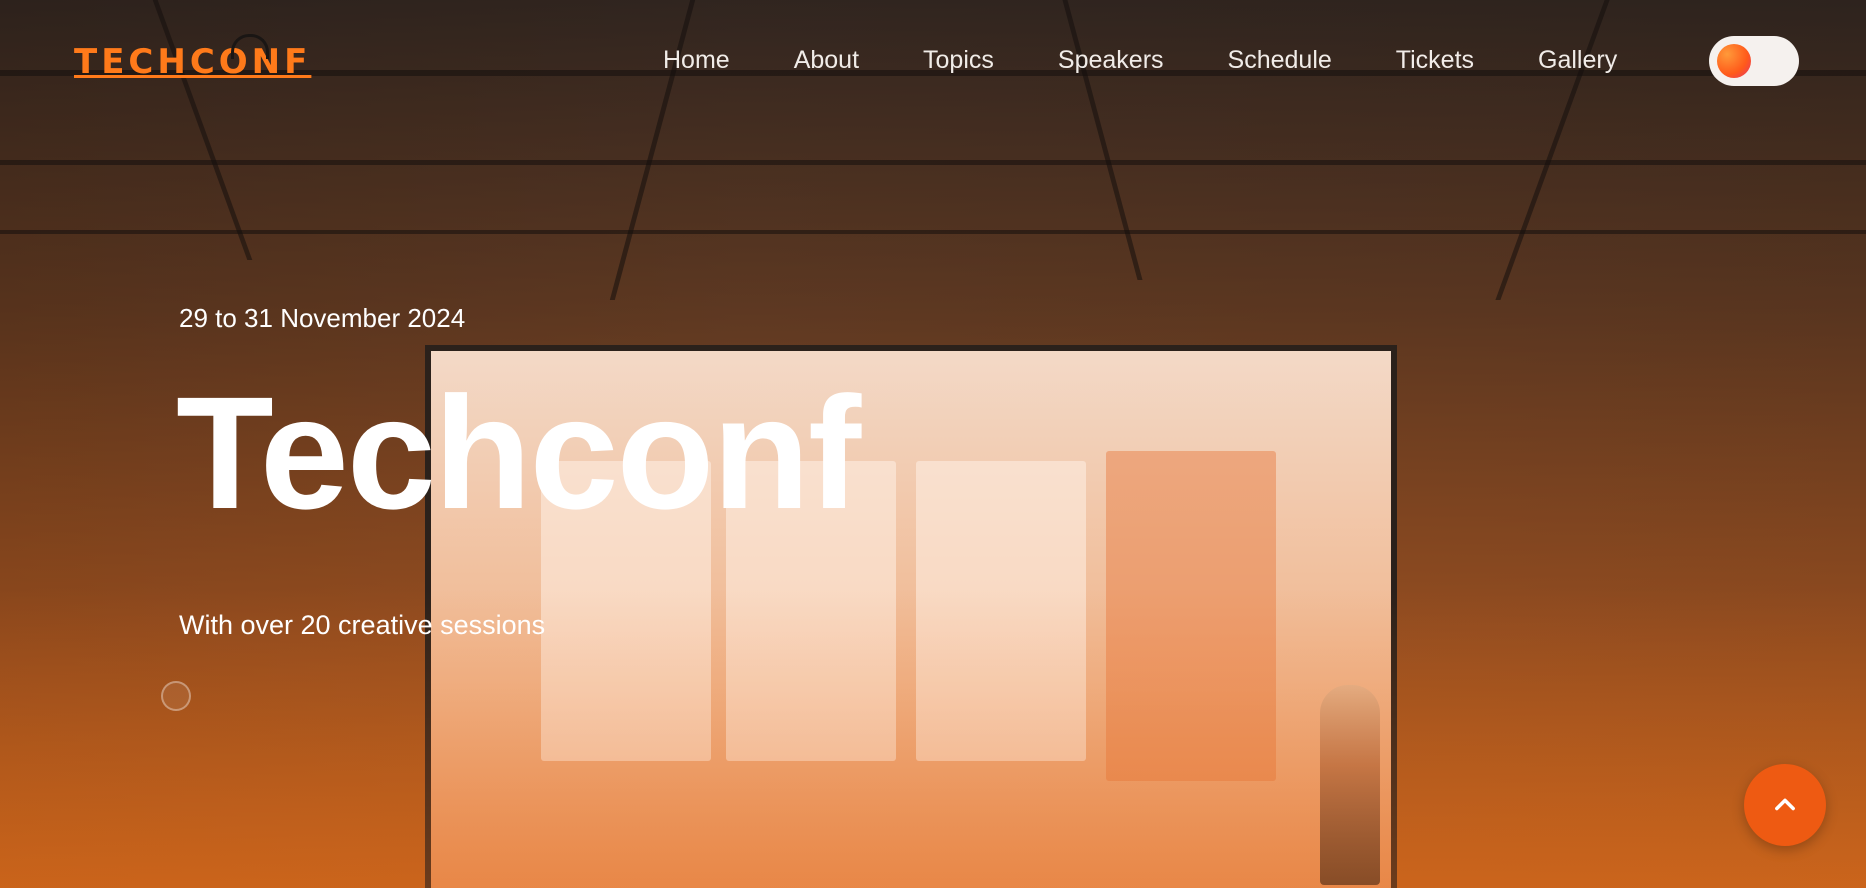 The image size is (1866, 888). Describe the element at coordinates (1734, 61) in the screenshot. I see `theme-toggle-icon` at that location.